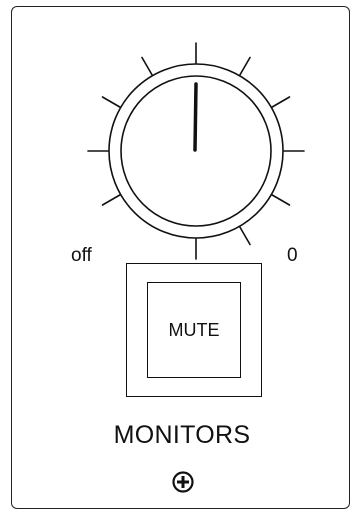  I want to click on knob-pointer, so click(195, 117).